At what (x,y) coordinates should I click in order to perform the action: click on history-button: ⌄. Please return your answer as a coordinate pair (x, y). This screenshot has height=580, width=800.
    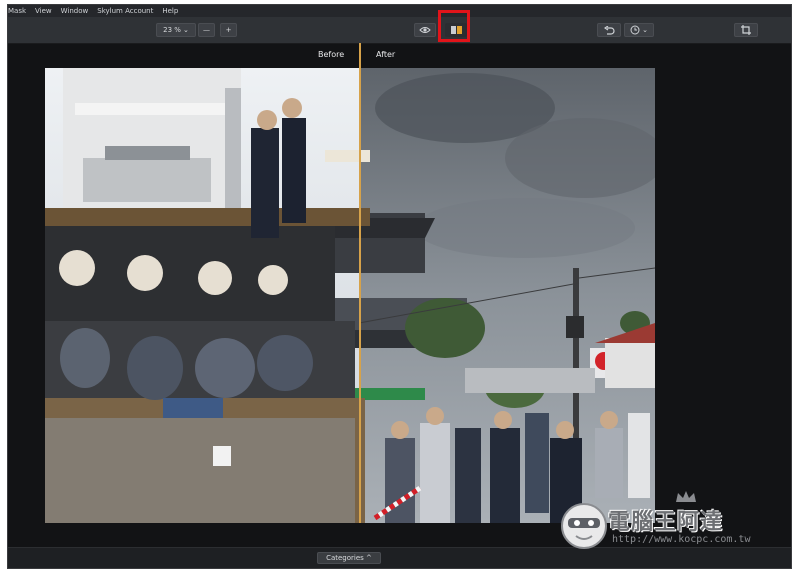
    Looking at the image, I should click on (639, 30).